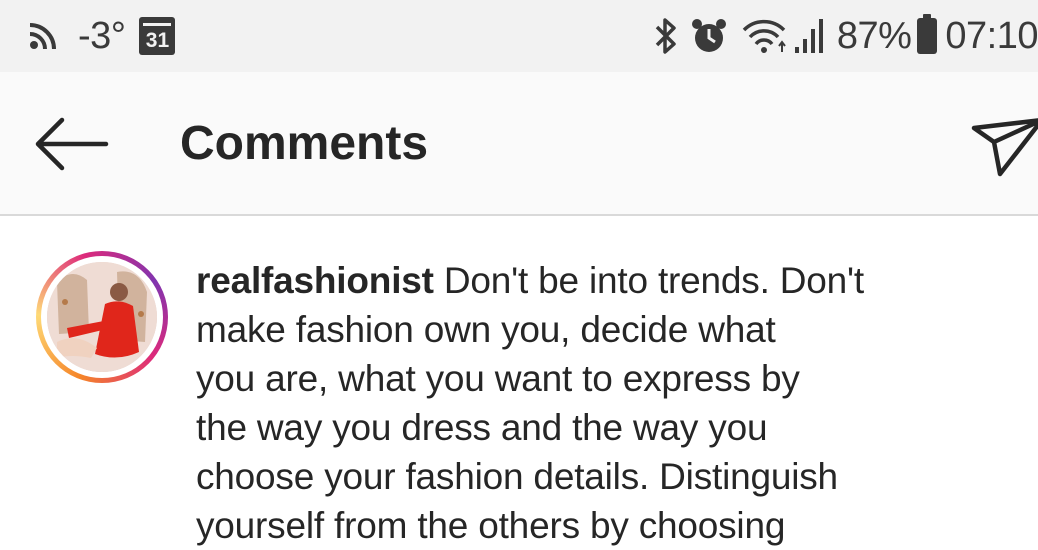 This screenshot has width=1038, height=550. Describe the element at coordinates (498, 378) in the screenshot. I see `comment-text-line: you are, what you want to express by` at that location.